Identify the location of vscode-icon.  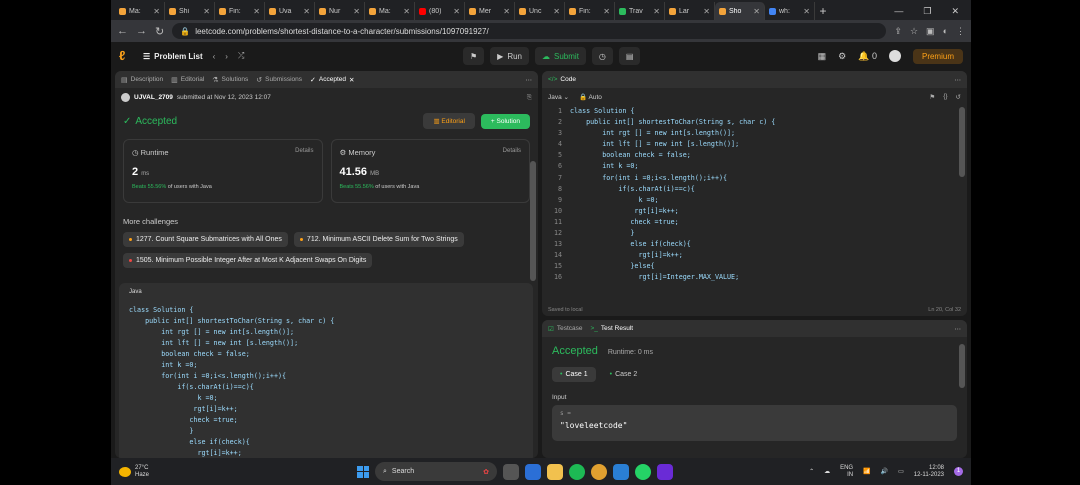
(621, 471).